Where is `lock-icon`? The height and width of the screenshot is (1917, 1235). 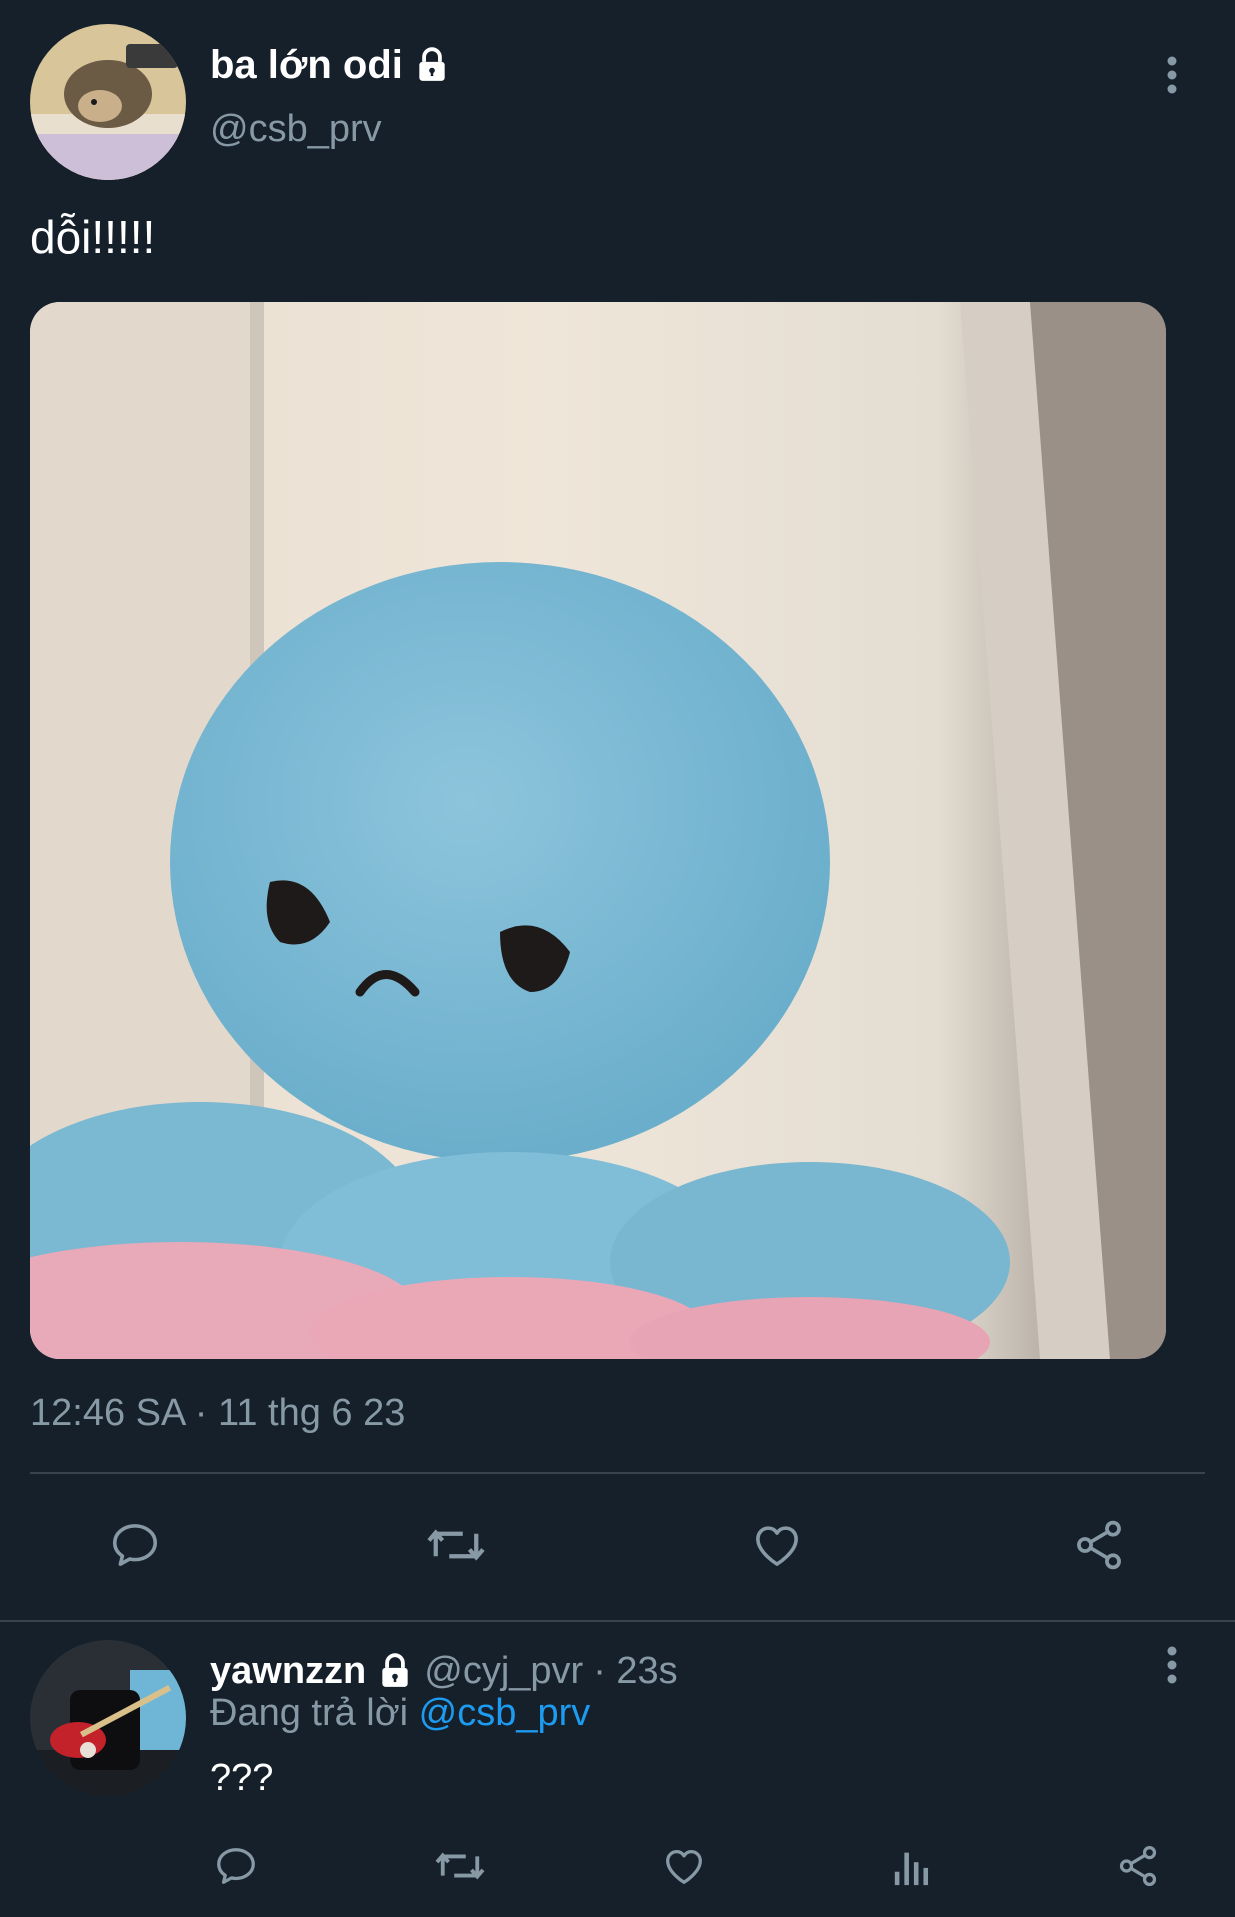 lock-icon is located at coordinates (432, 65).